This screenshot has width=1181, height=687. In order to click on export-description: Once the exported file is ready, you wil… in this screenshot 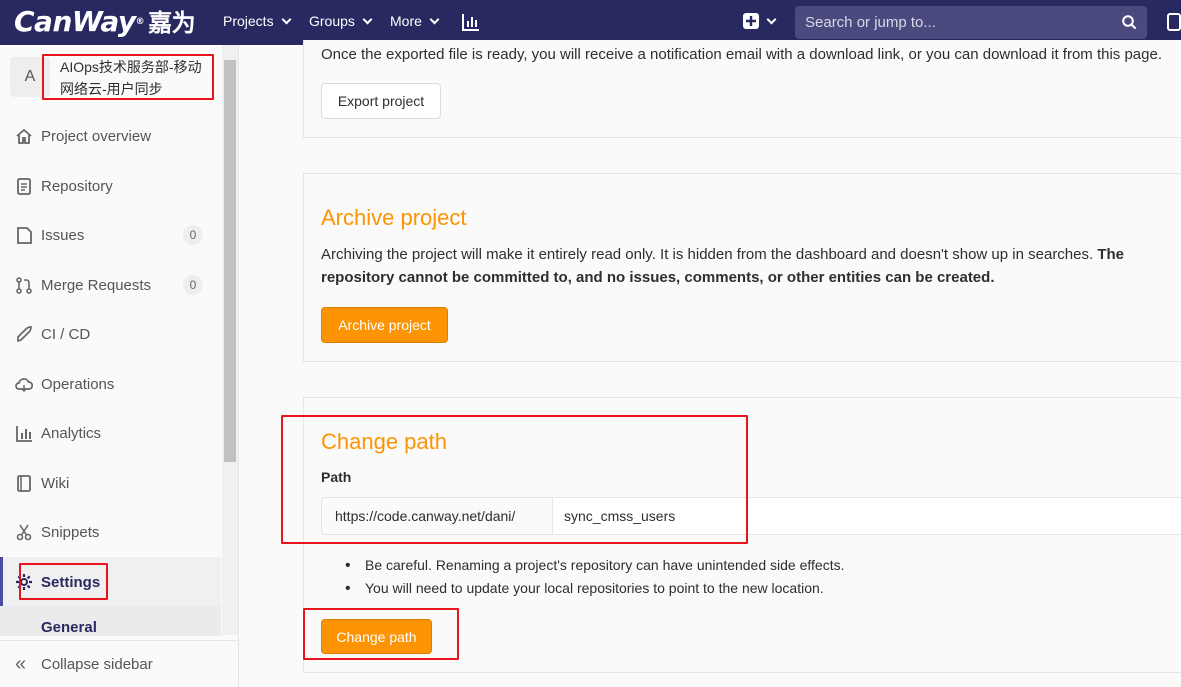, I will do `click(741, 54)`.